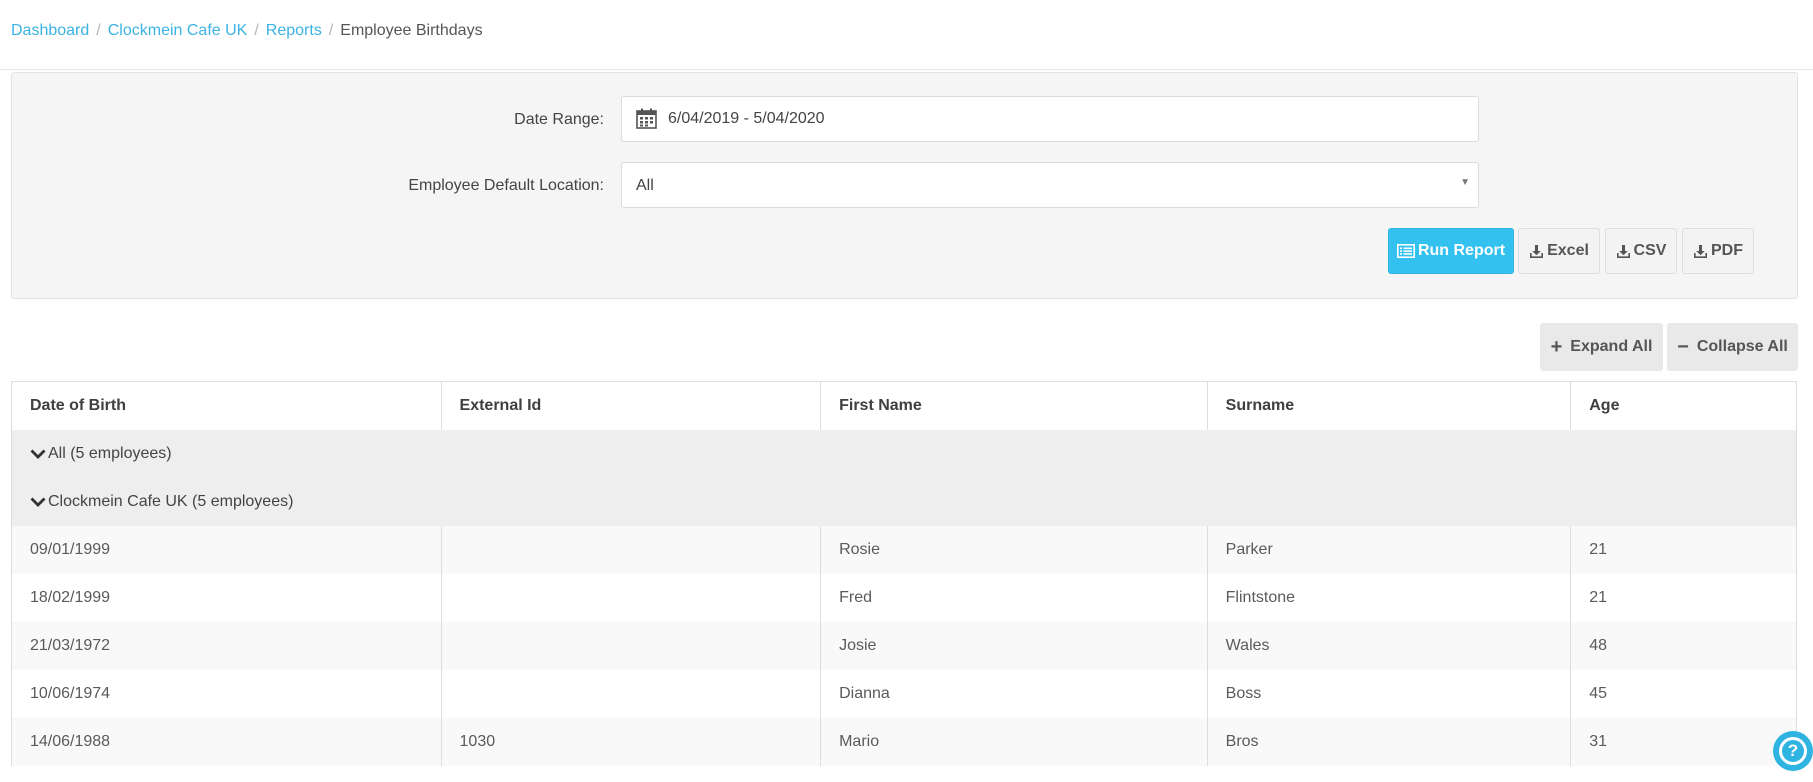 The image size is (1813, 782). I want to click on cell-surname: Parker, so click(1390, 550).